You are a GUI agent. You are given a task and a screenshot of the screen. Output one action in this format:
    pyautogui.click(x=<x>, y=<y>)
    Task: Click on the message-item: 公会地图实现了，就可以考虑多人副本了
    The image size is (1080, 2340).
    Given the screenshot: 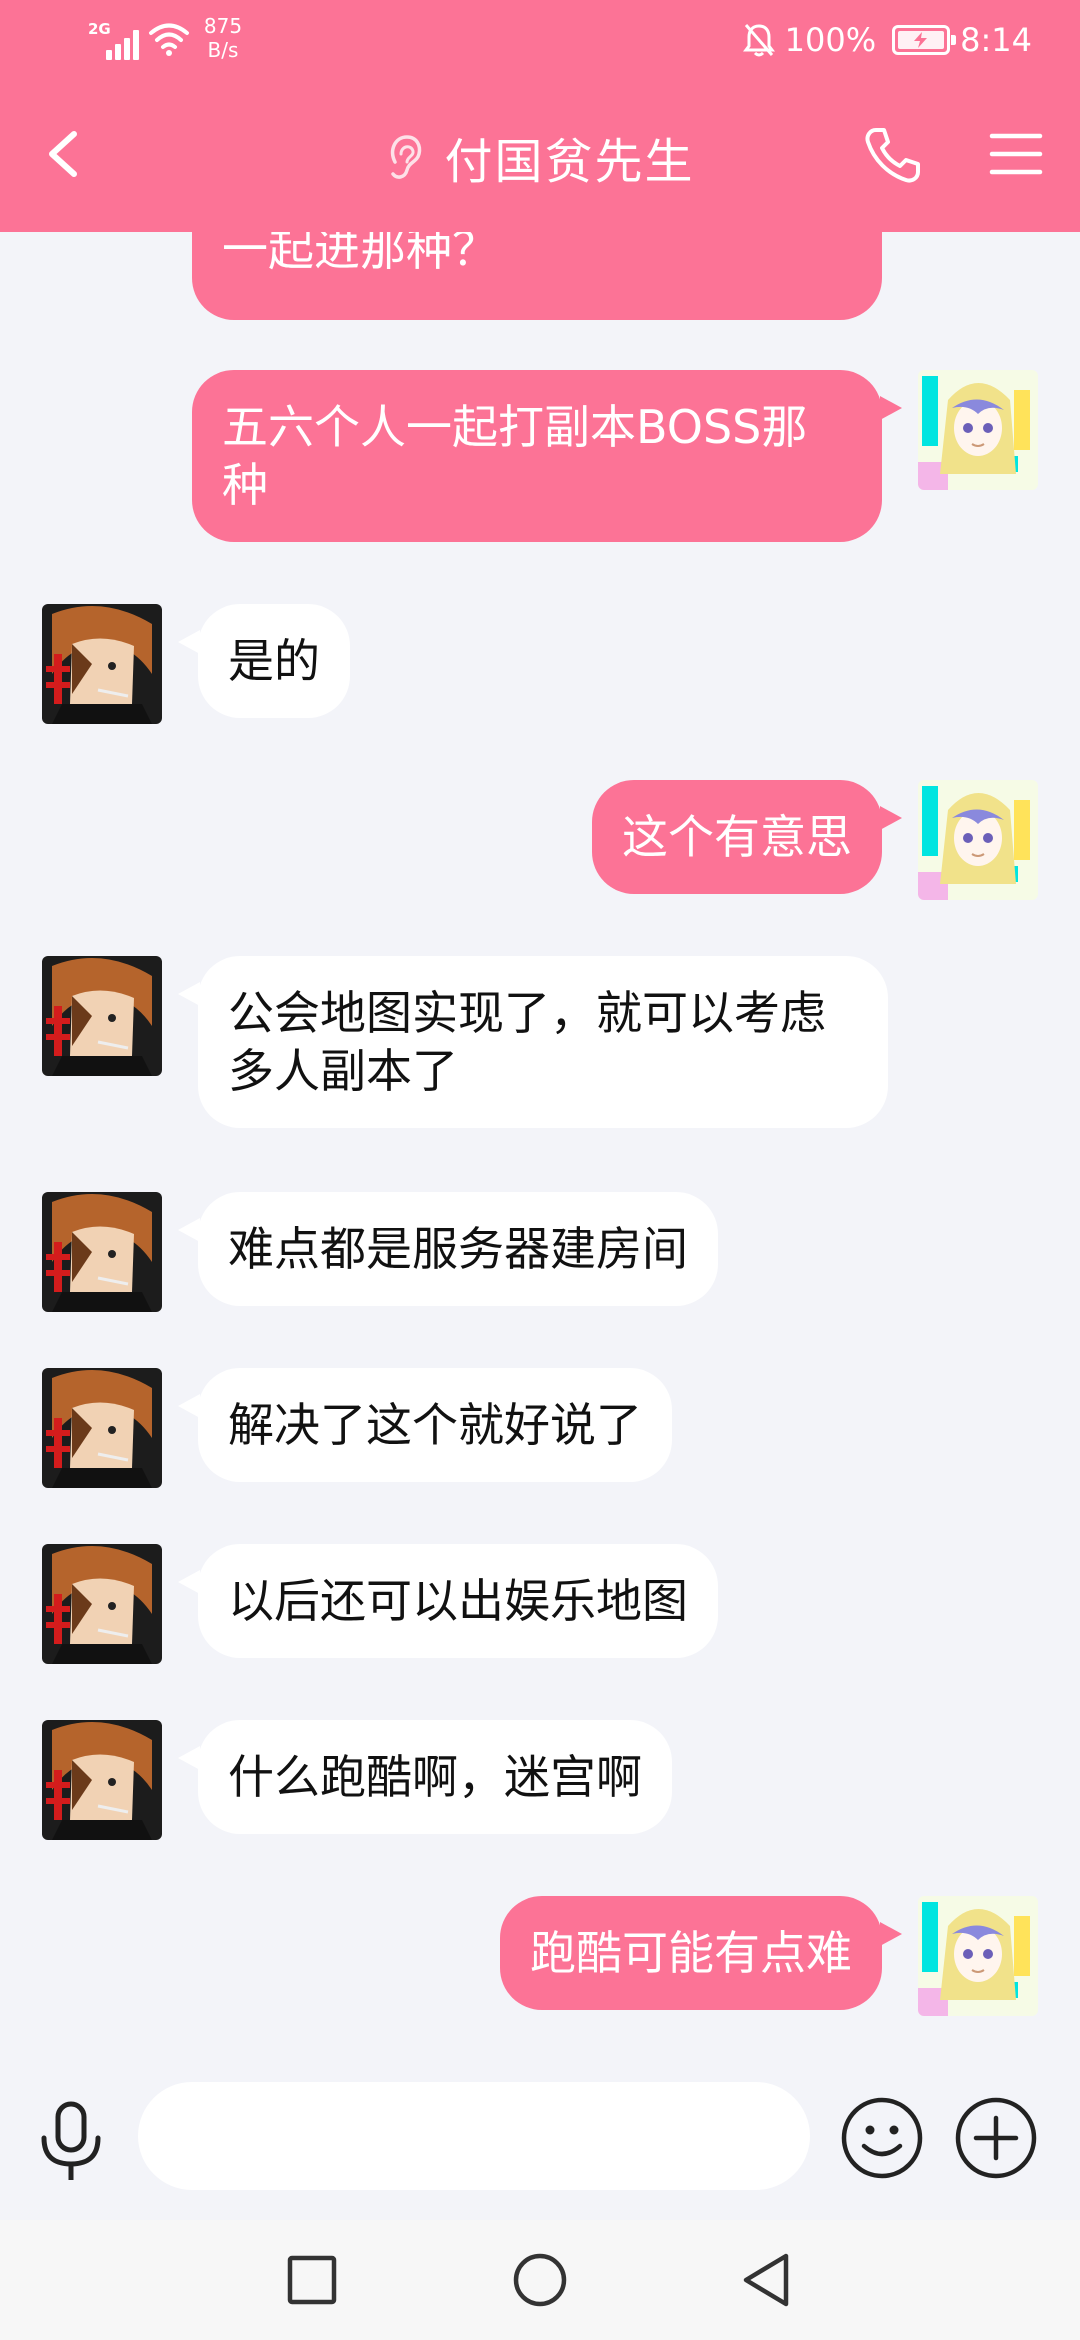 What is the action you would take?
    pyautogui.click(x=540, y=1046)
    